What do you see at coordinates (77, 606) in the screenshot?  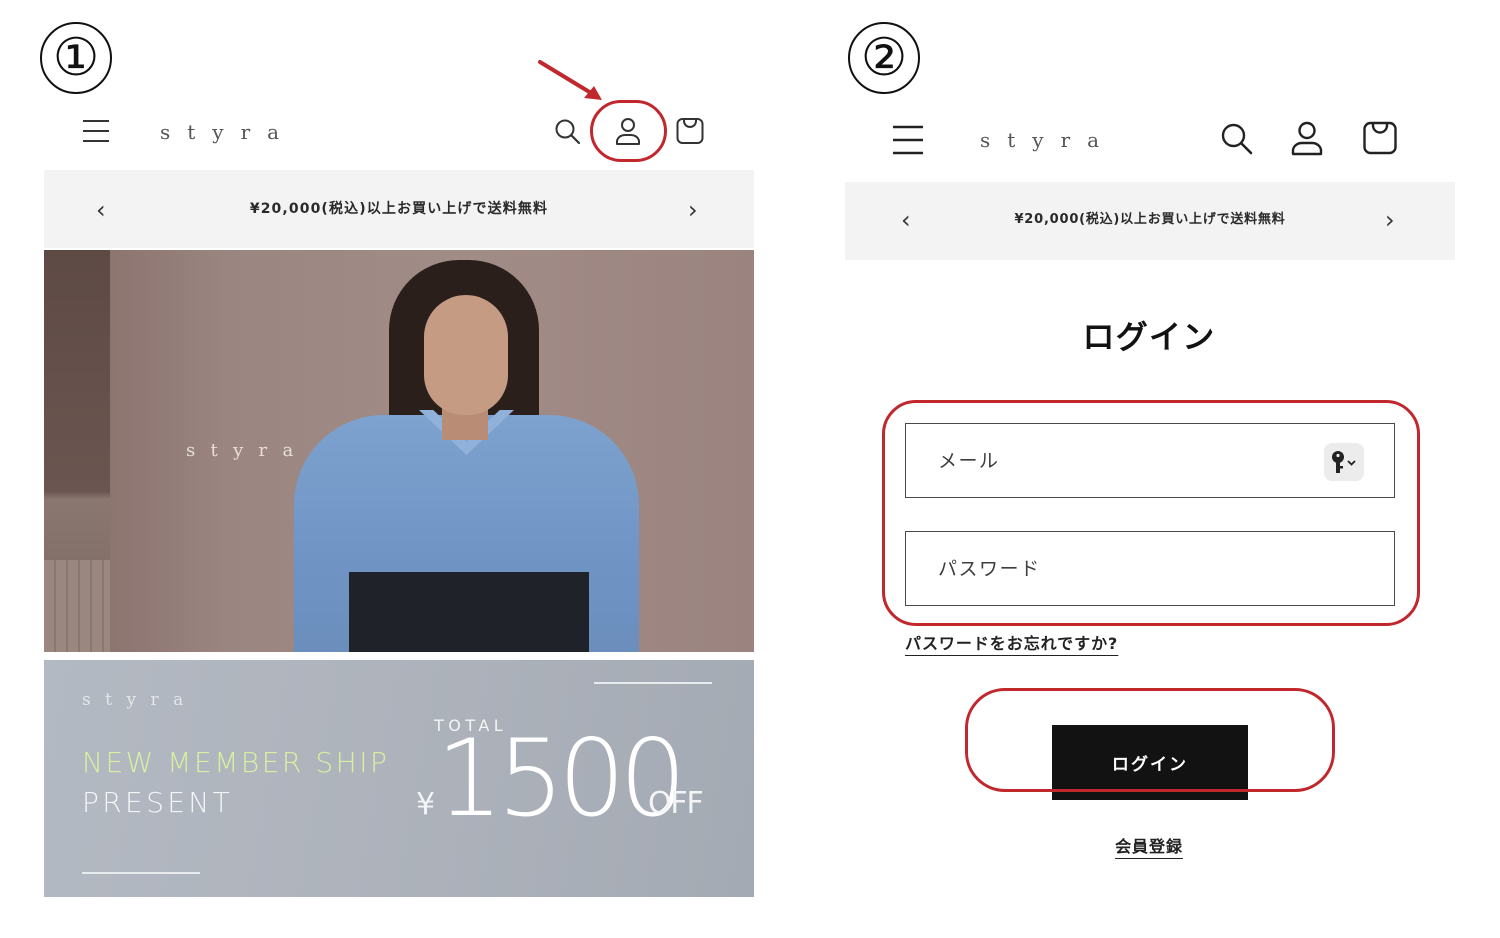 I see `hero-door-panel` at bounding box center [77, 606].